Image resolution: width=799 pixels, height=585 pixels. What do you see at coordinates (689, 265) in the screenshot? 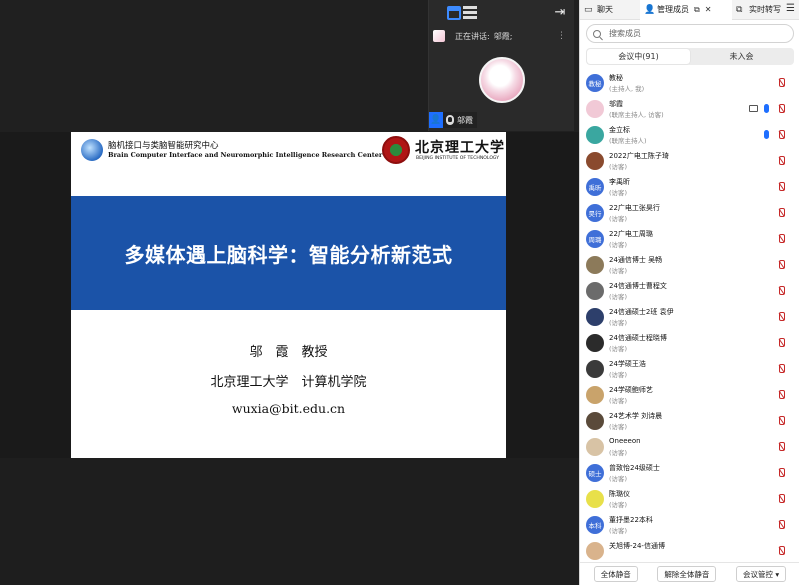
I see `member-row: 24通信博士 吴畅 (访客)` at bounding box center [689, 265].